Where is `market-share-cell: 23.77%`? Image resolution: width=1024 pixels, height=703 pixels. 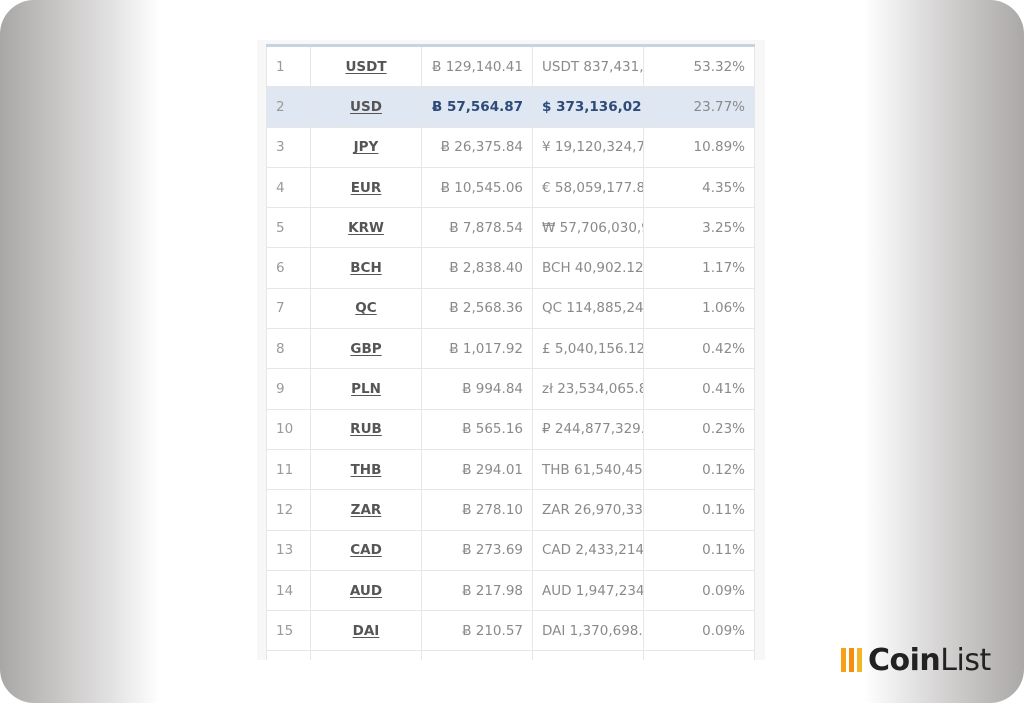
market-share-cell: 23.77% is located at coordinates (699, 107).